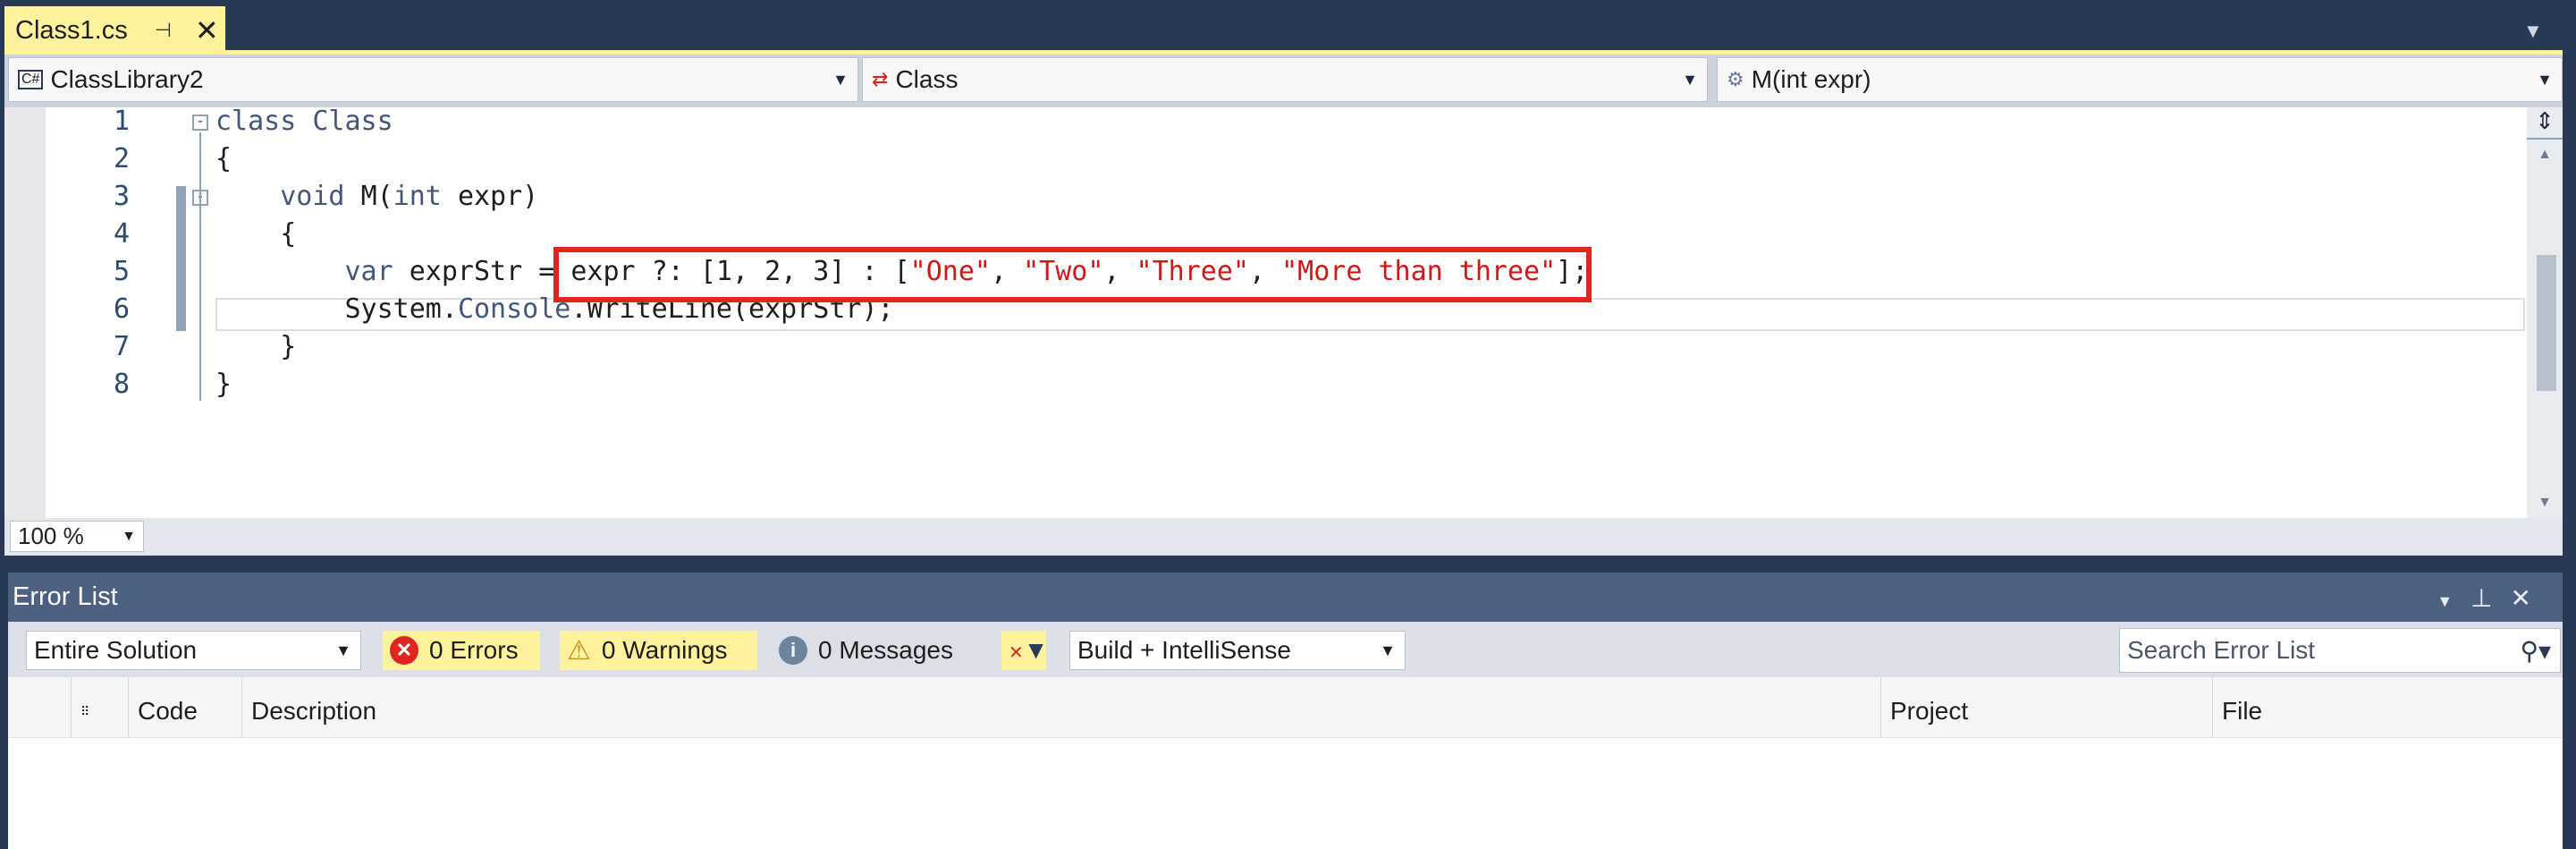 The height and width of the screenshot is (849, 2576). Describe the element at coordinates (99, 707) in the screenshot. I see `column-sort-icon: ⠿` at that location.